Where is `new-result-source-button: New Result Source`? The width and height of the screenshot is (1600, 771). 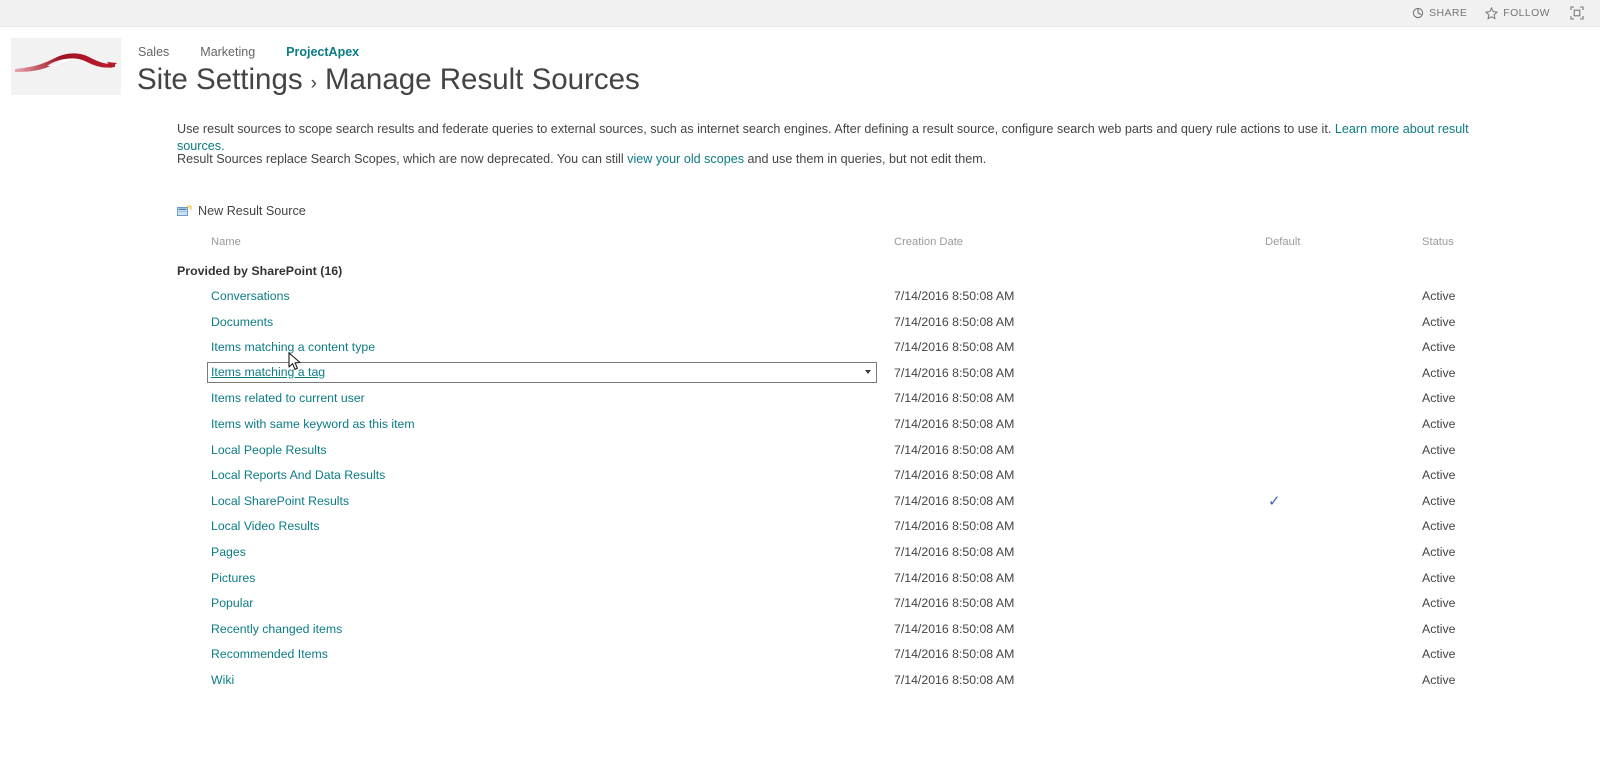
new-result-source-button: New Result Source is located at coordinates (241, 211).